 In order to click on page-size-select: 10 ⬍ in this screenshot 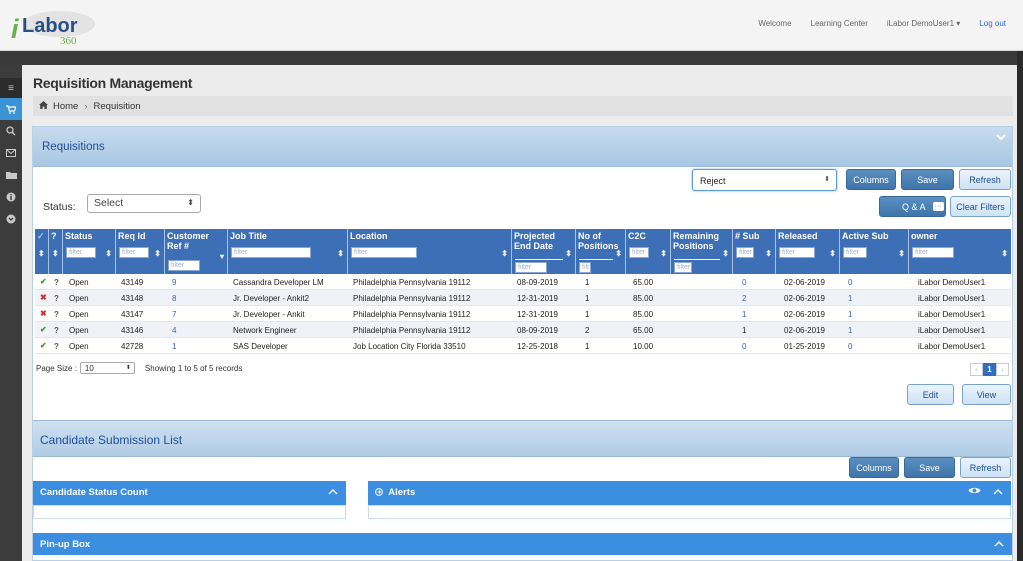, I will do `click(107, 368)`.